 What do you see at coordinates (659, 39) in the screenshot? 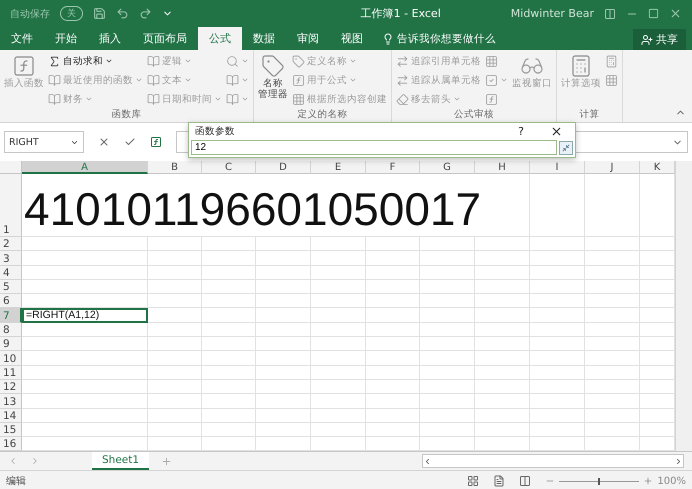
I see `share-button: 共享` at bounding box center [659, 39].